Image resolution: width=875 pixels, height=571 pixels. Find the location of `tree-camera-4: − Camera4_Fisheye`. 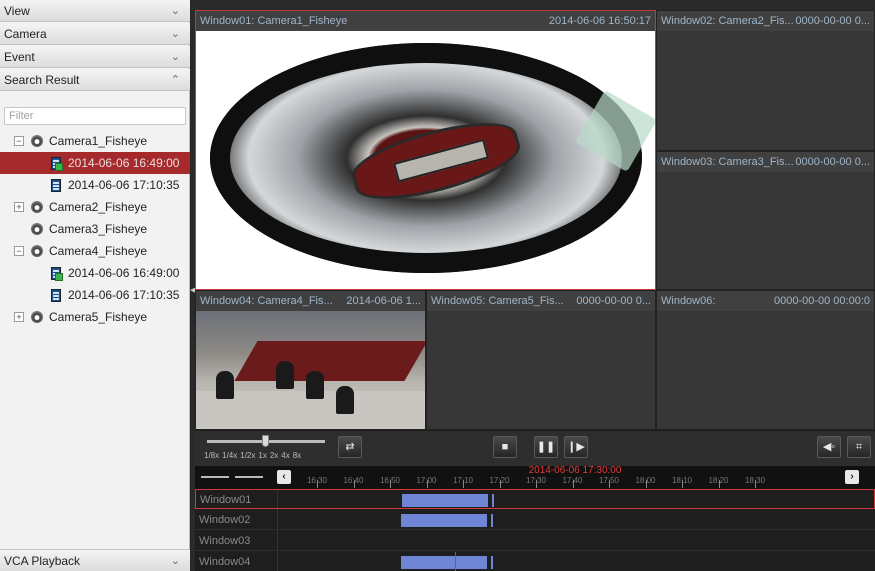

tree-camera-4: − Camera4_Fisheye is located at coordinates (95, 251).